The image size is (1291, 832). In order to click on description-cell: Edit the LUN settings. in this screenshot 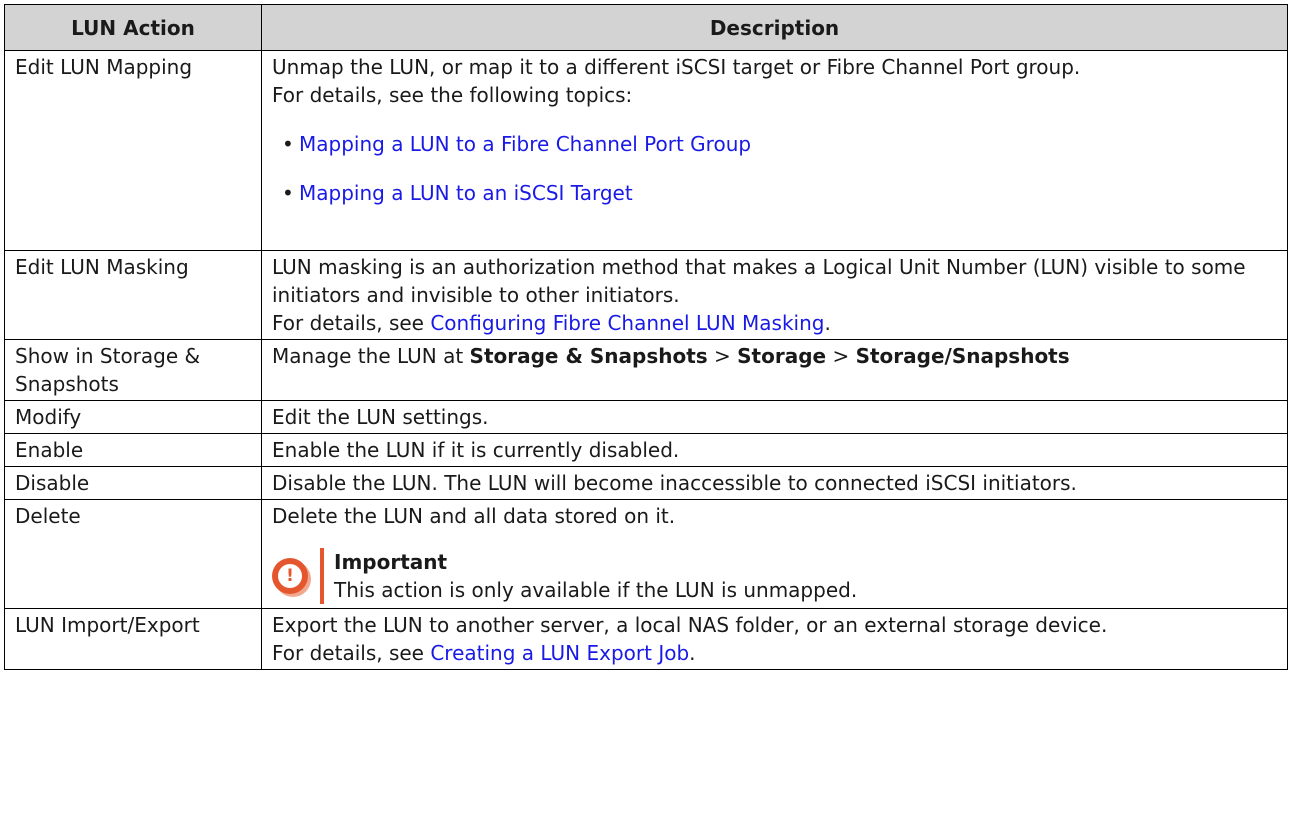, I will do `click(774, 417)`.